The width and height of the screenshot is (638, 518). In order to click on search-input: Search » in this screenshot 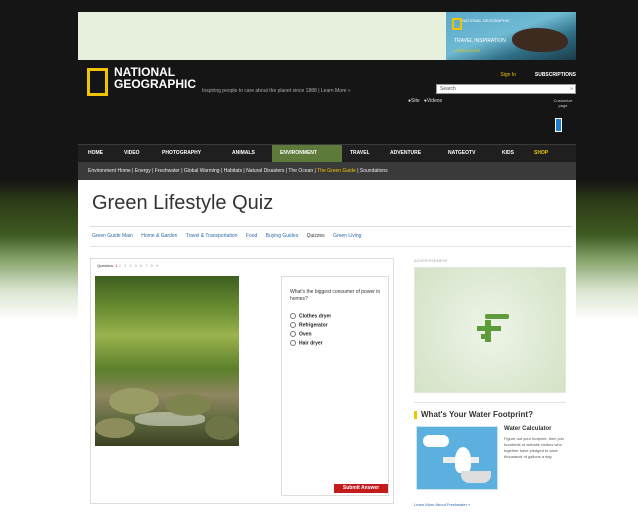, I will do `click(506, 89)`.